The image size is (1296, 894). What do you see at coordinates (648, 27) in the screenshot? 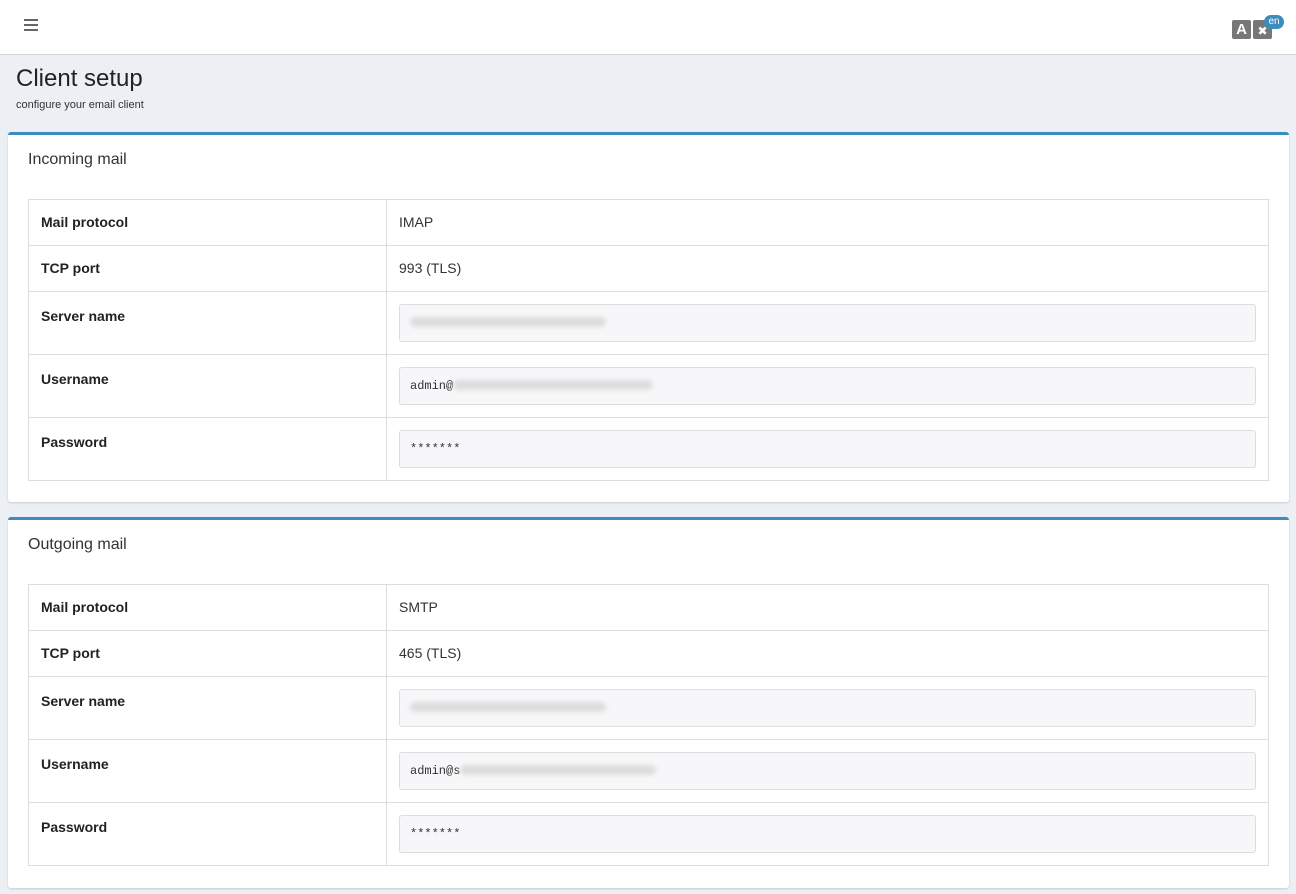
I see `top-navbar: A ✖ en` at bounding box center [648, 27].